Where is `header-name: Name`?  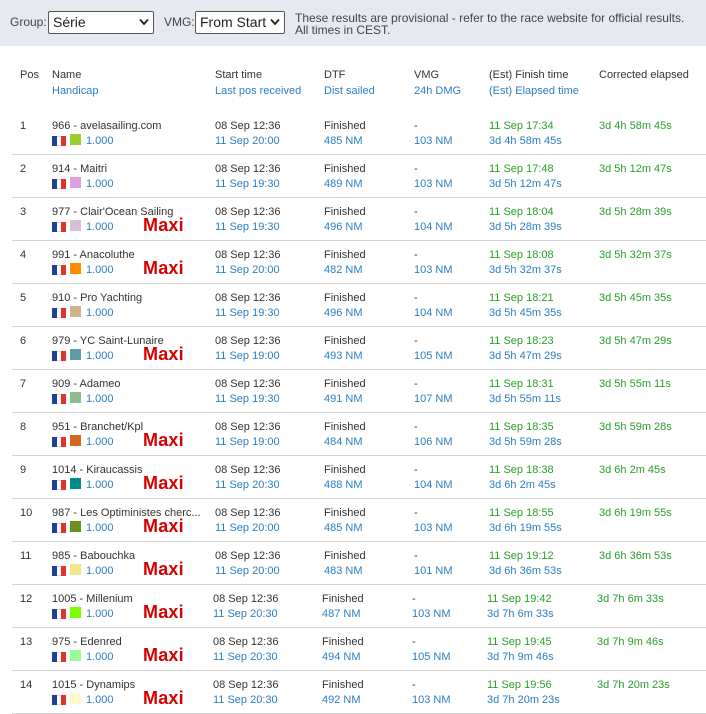 header-name: Name is located at coordinates (66, 75).